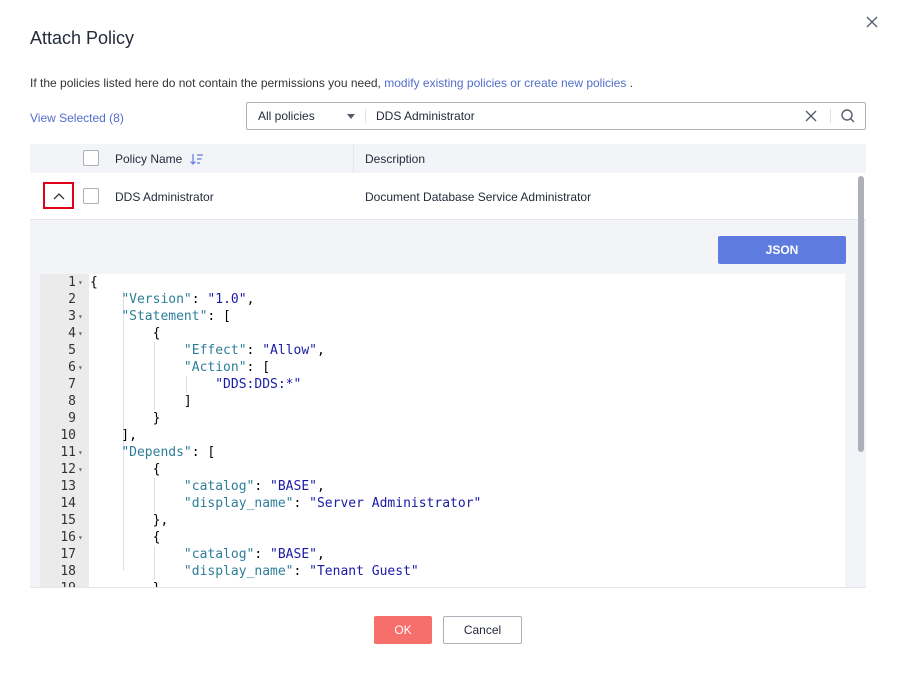 The height and width of the screenshot is (675, 898). What do you see at coordinates (149, 159) in the screenshot?
I see `column-label: Policy Name` at bounding box center [149, 159].